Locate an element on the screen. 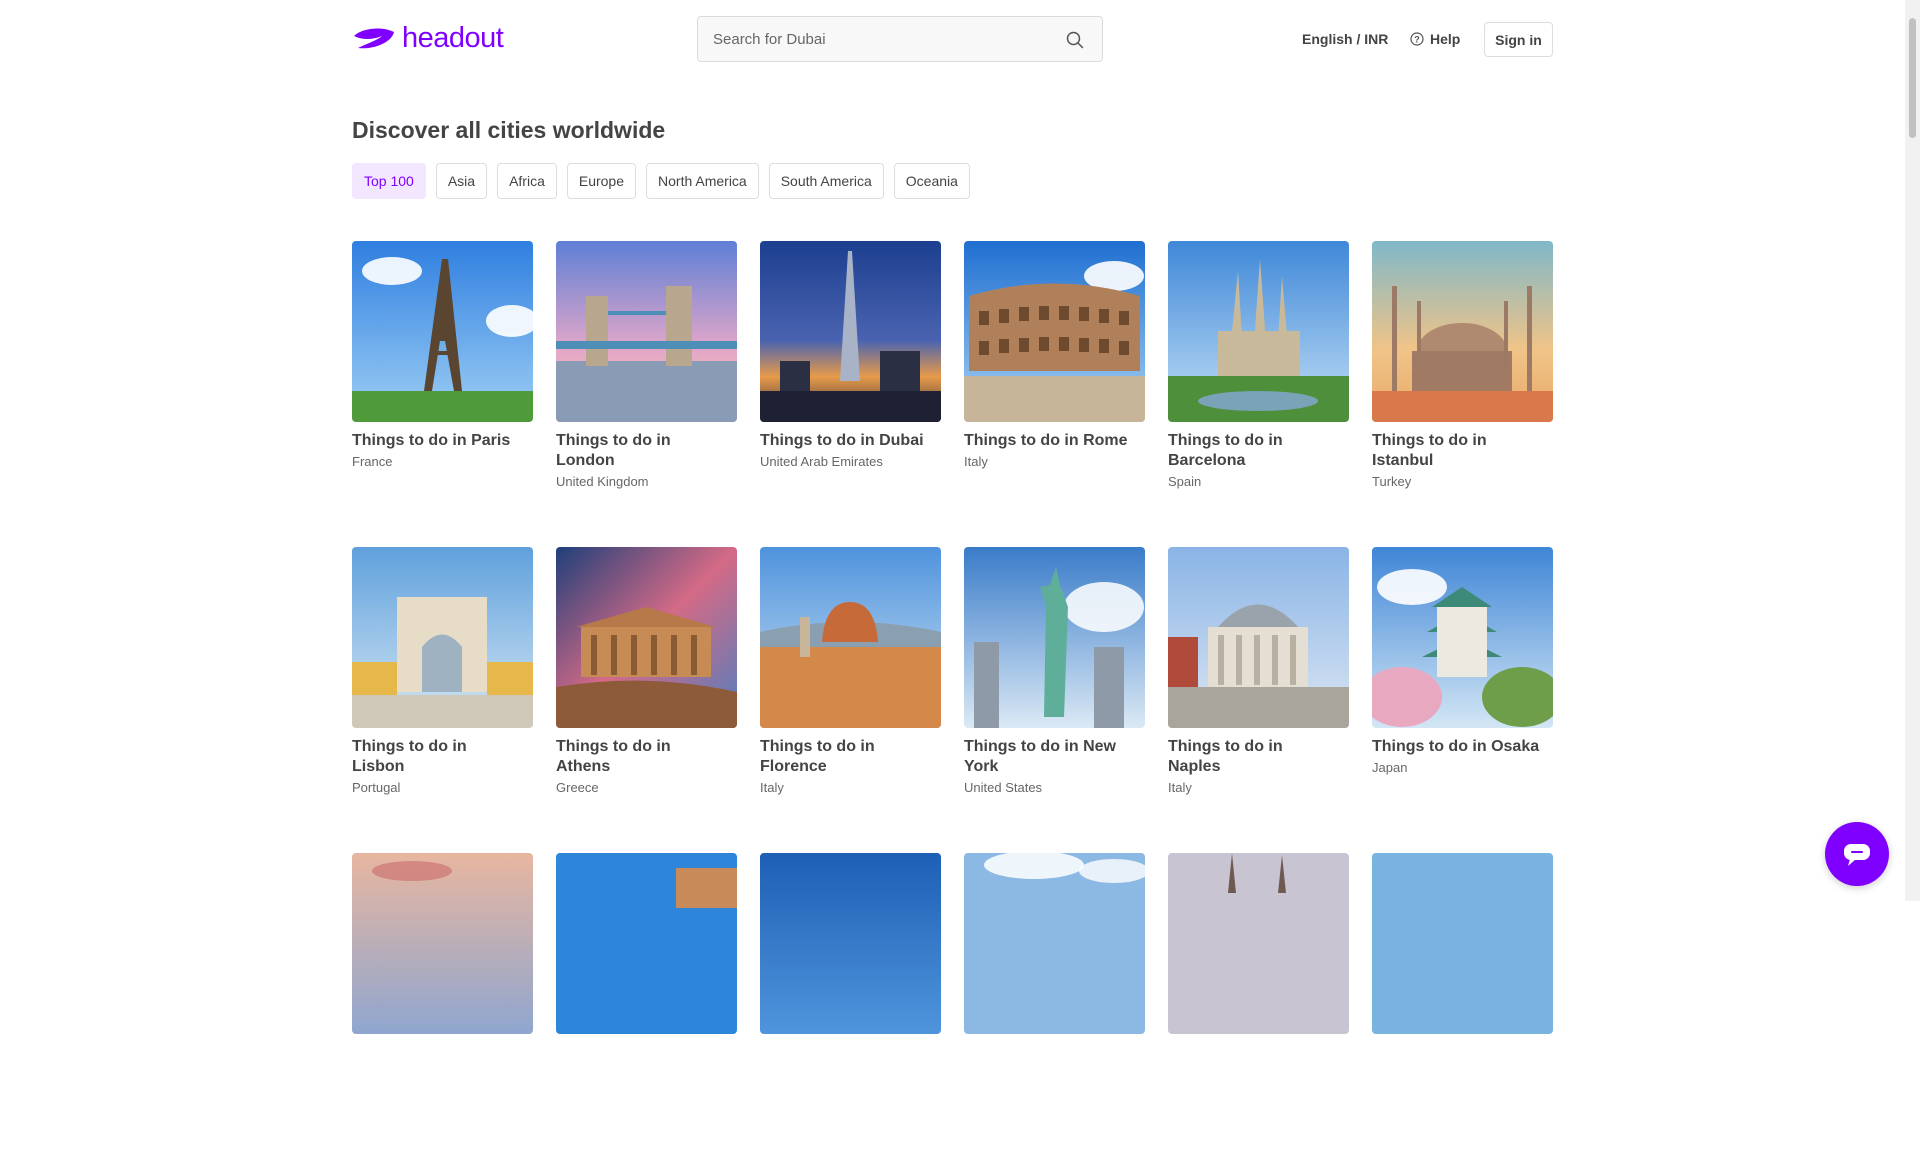 The height and width of the screenshot is (1159, 1920). city-title: Things to do in Florence is located at coordinates (817, 756).